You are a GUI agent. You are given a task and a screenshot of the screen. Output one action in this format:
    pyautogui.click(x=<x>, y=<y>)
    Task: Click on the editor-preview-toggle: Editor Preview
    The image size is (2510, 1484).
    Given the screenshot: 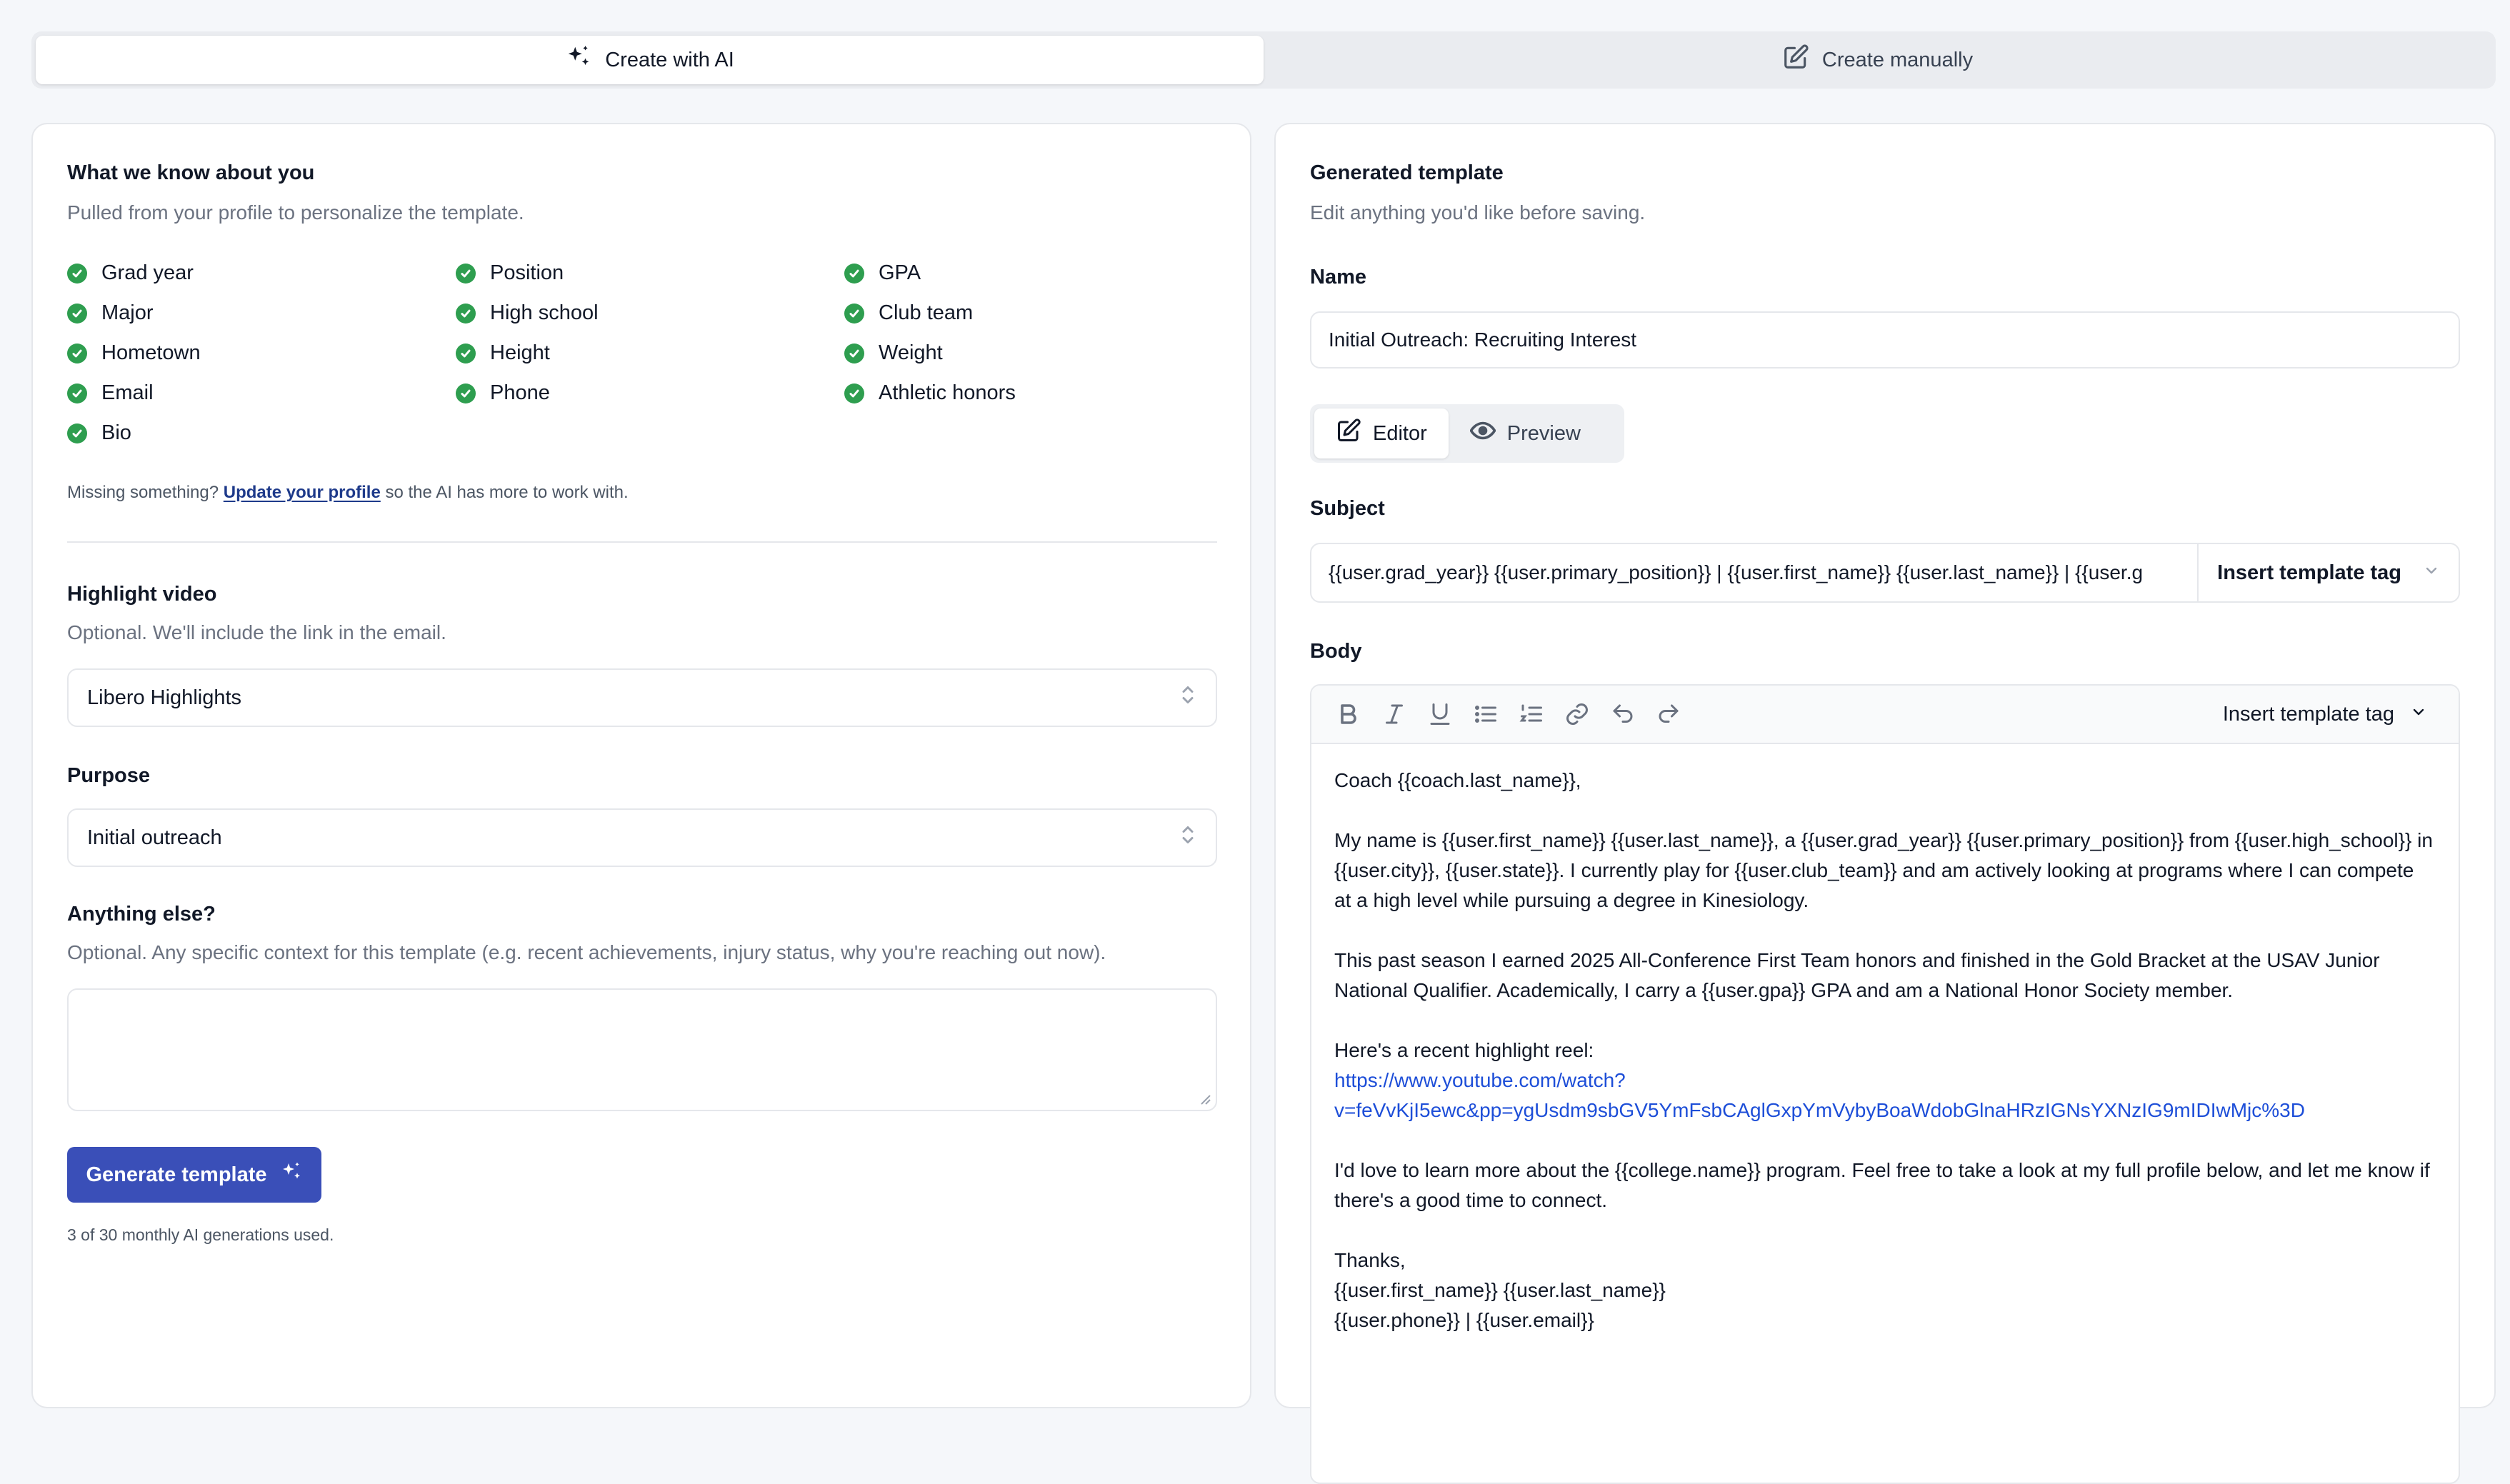 What is the action you would take?
    pyautogui.click(x=1467, y=433)
    